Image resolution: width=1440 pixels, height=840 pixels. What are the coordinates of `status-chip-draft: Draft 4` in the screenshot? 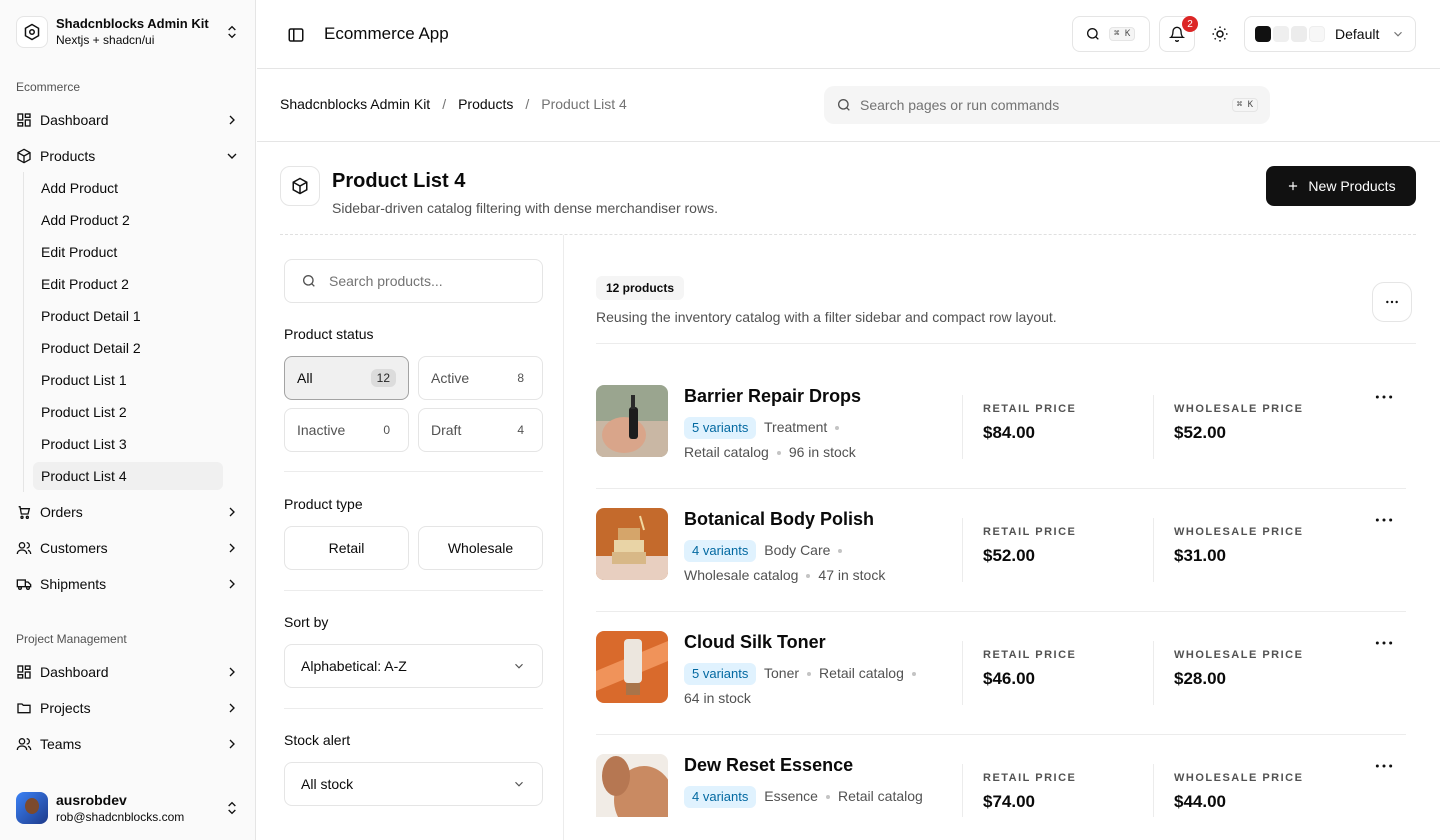 It's located at (480, 430).